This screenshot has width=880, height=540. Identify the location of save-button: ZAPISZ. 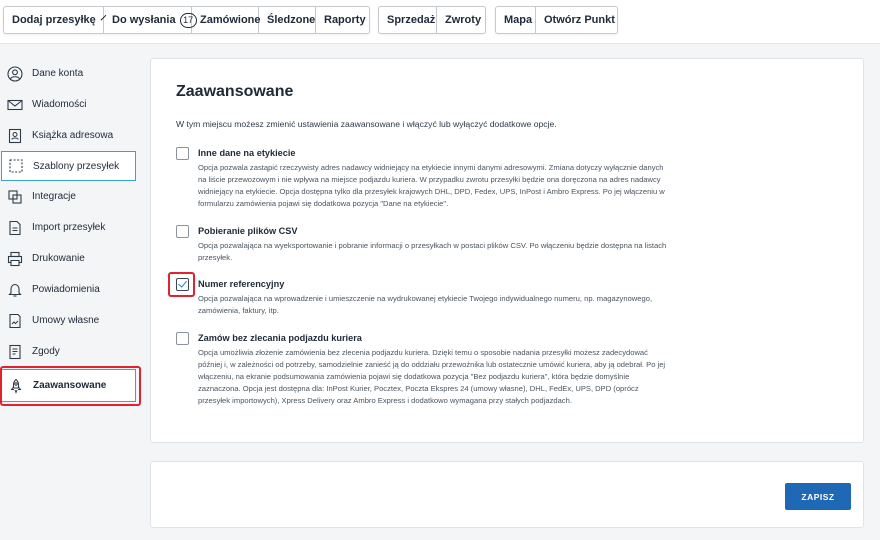
(818, 496).